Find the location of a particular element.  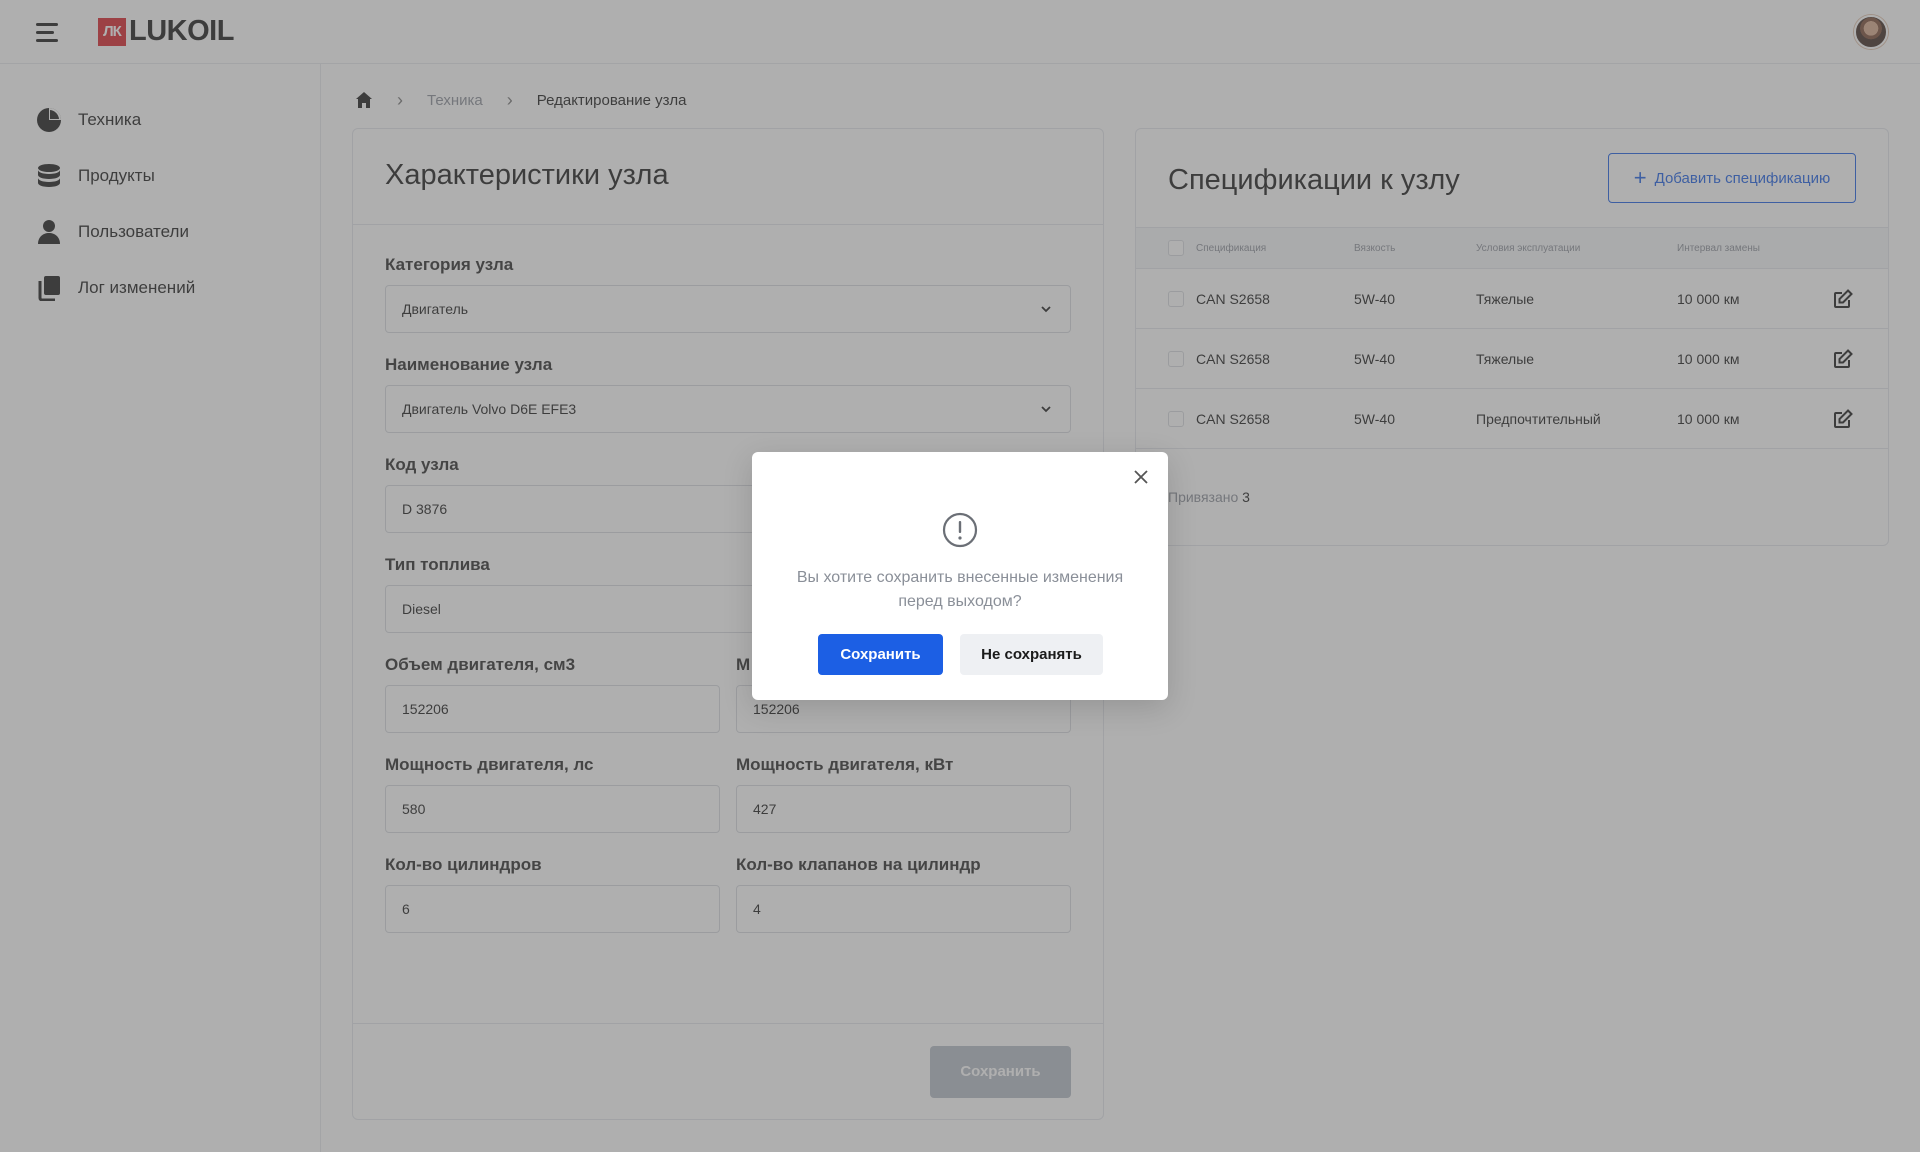

dialog-actions: Сохранить Не сохранять is located at coordinates (960, 654).